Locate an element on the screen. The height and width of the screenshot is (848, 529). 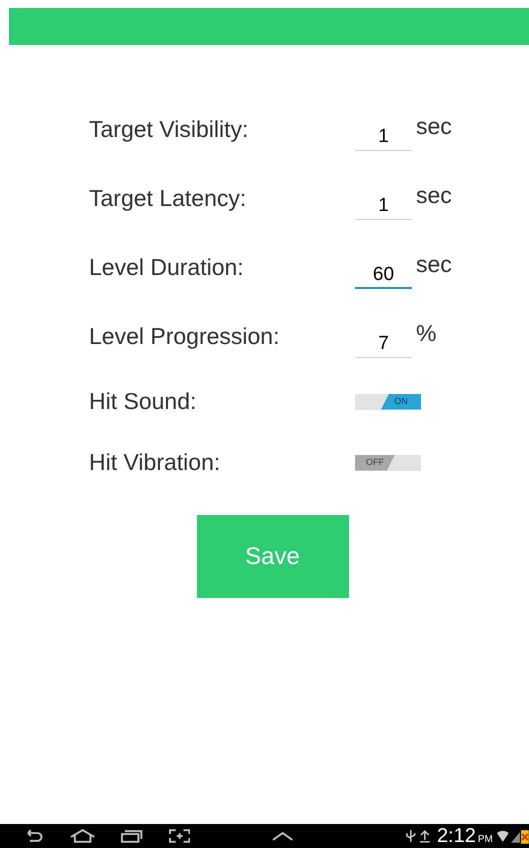
toggle-switch: ON is located at coordinates (388, 402).